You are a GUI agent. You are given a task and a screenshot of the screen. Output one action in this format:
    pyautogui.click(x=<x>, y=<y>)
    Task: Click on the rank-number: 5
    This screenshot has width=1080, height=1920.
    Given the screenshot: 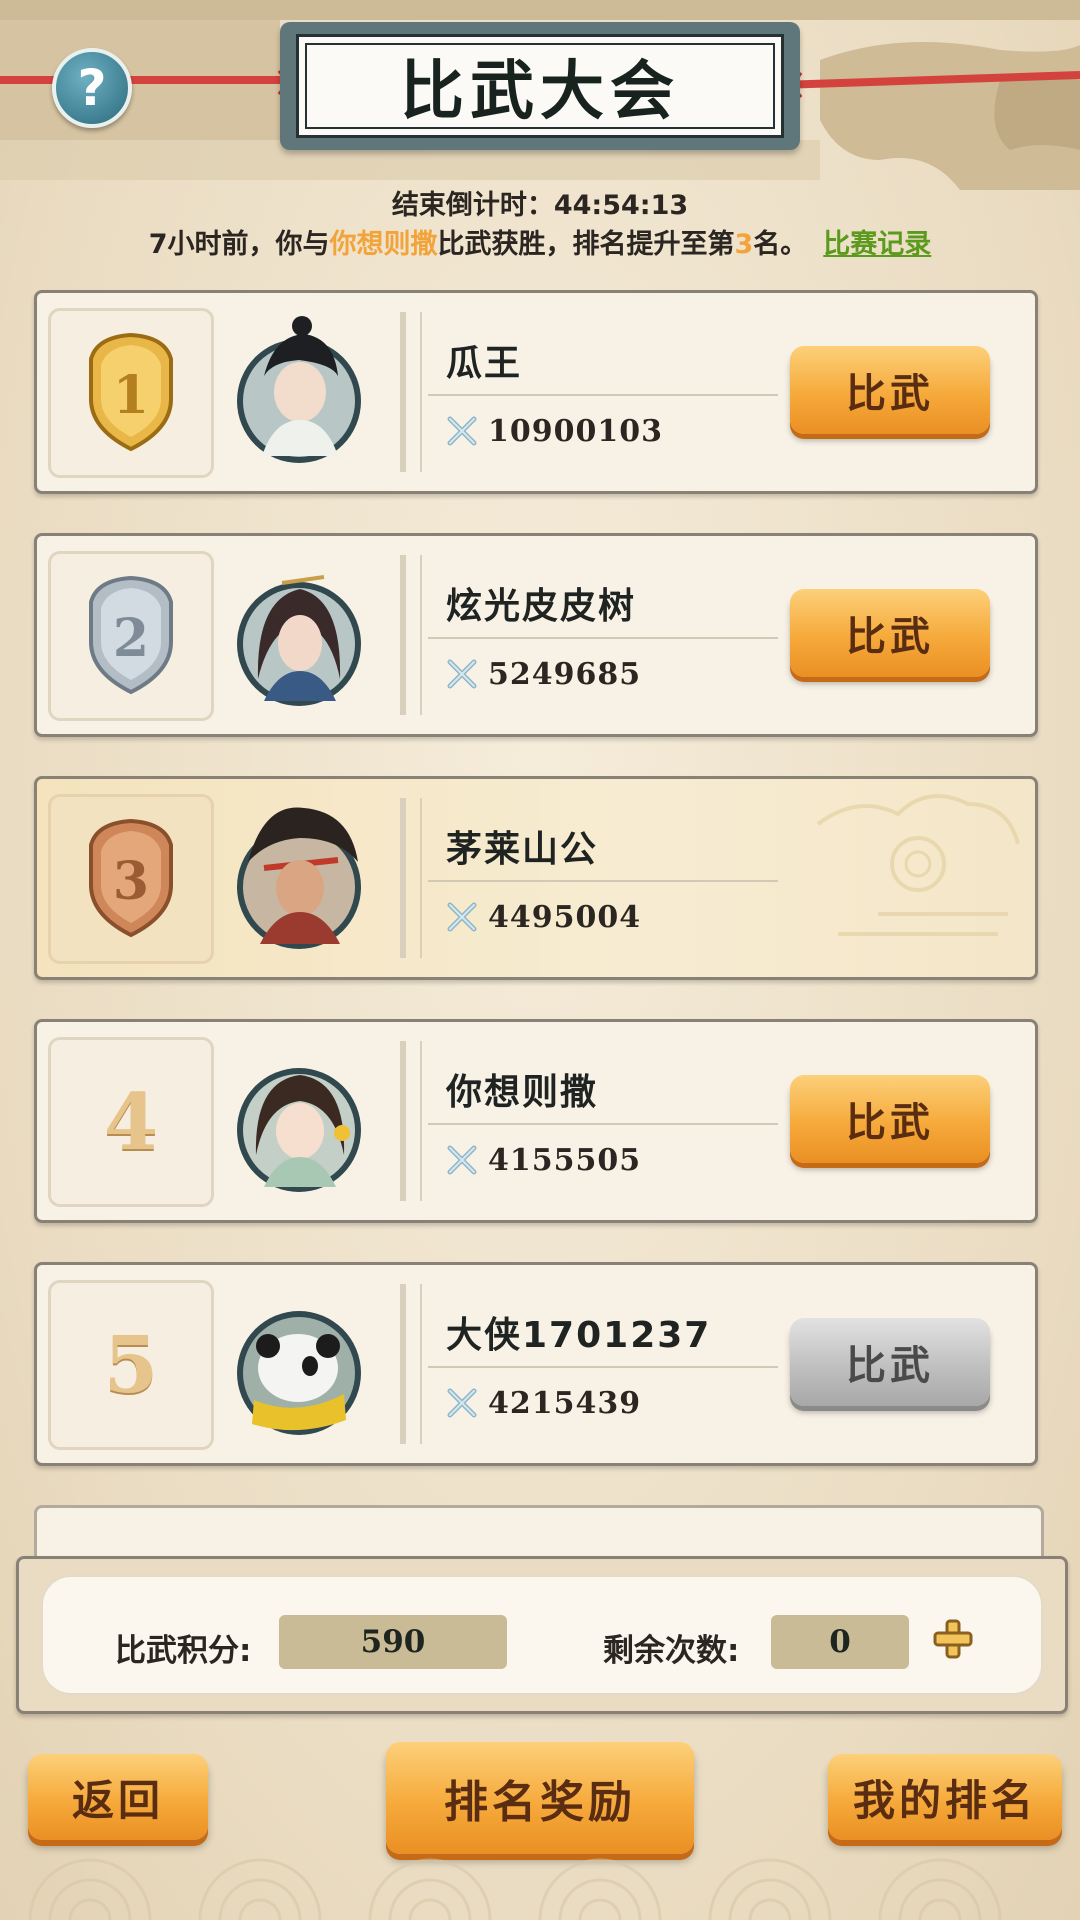 What is the action you would take?
    pyautogui.click(x=131, y=1365)
    